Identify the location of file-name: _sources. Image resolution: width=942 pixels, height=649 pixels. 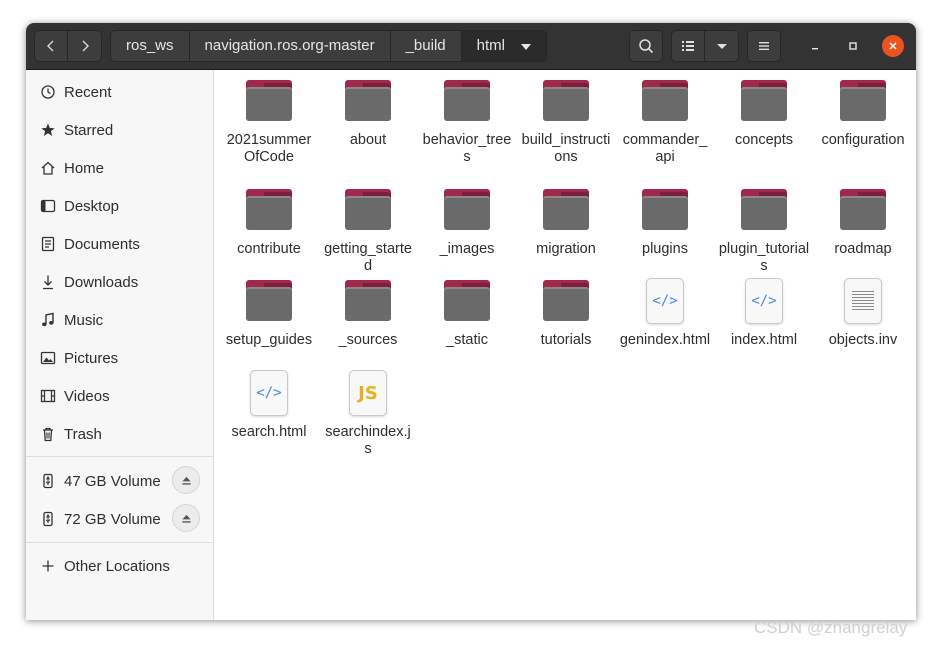
(368, 340).